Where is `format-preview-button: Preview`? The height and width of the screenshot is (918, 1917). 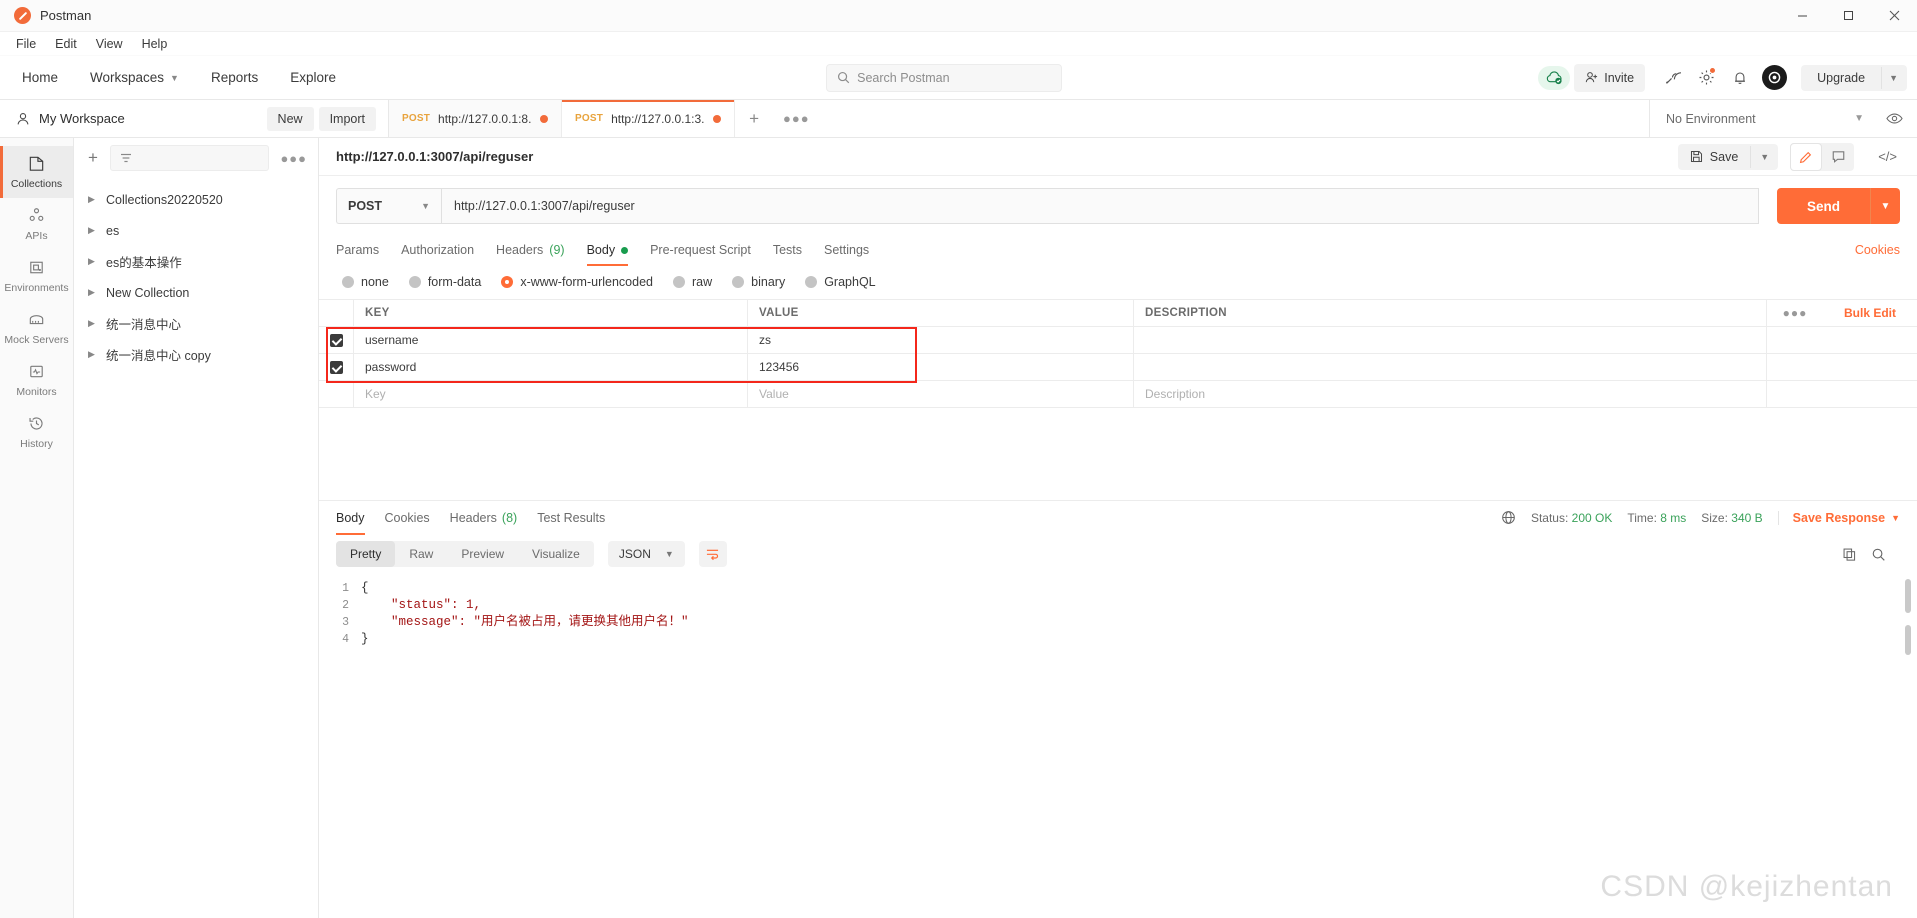 format-preview-button: Preview is located at coordinates (482, 554).